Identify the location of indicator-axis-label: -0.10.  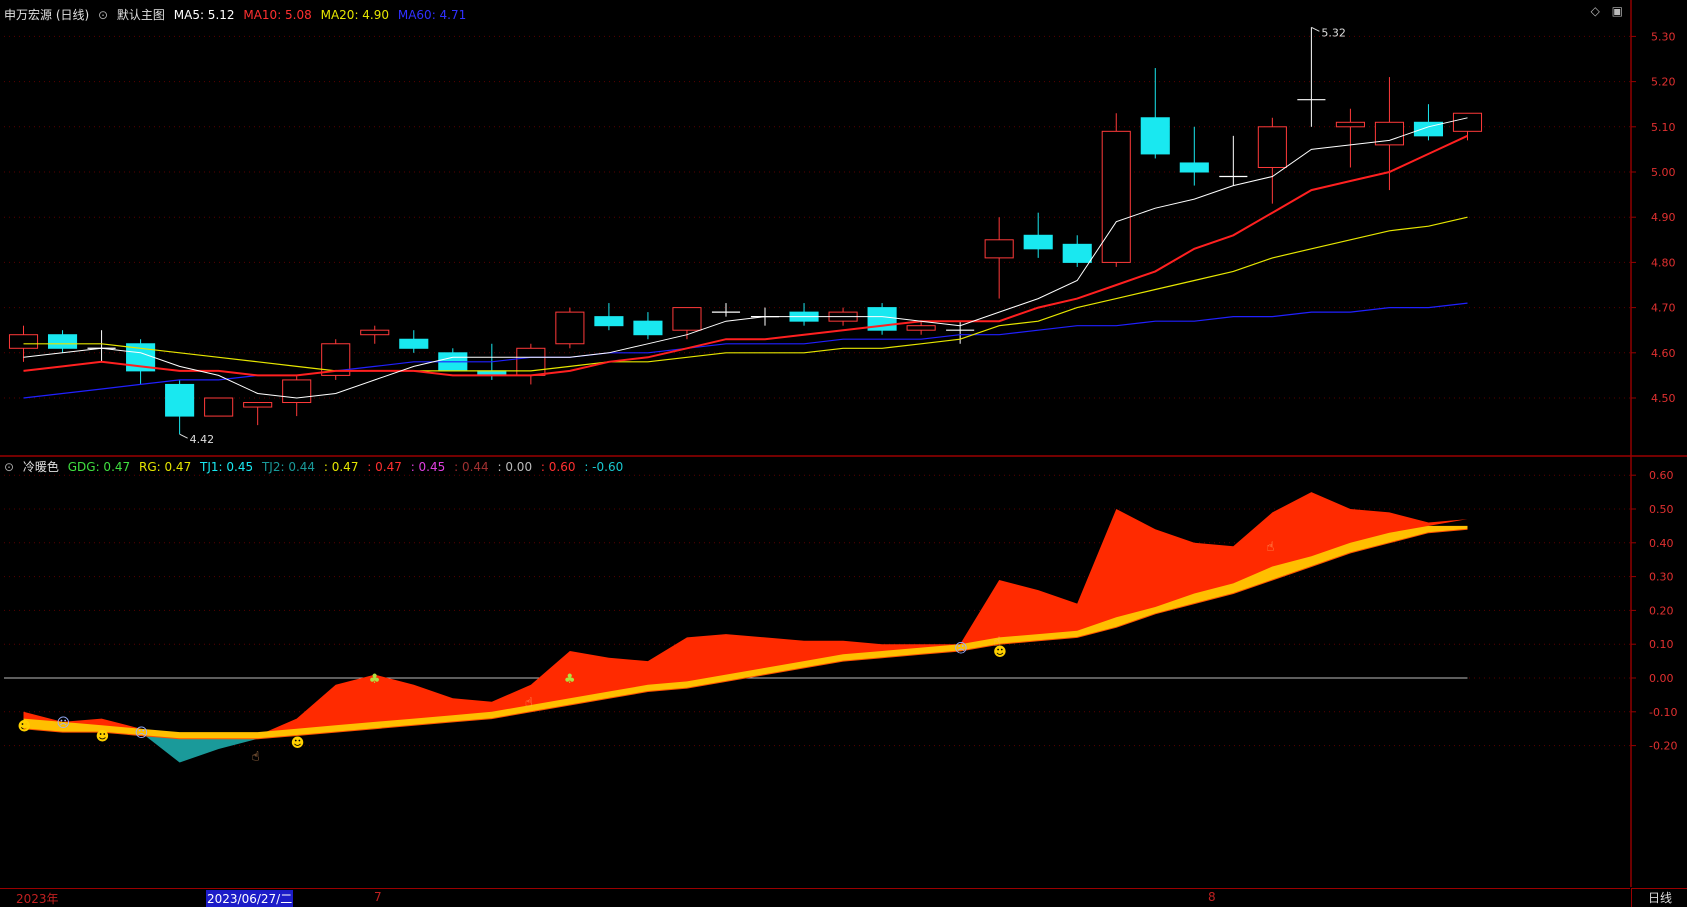
(1663, 712).